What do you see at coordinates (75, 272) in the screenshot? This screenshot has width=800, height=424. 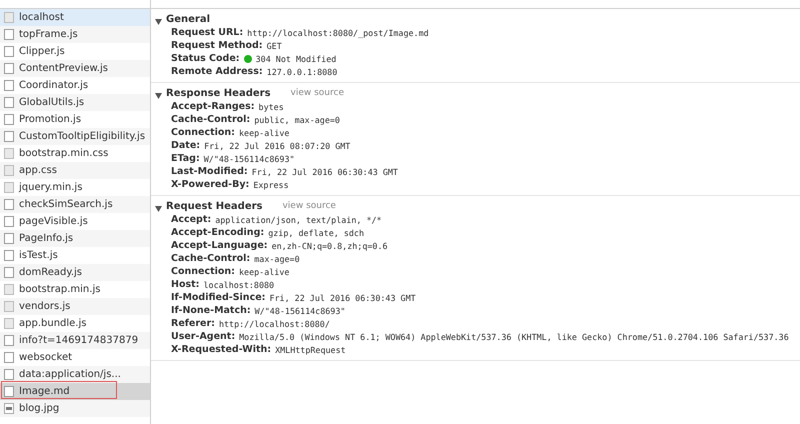 I see `request-row: domReady.js` at bounding box center [75, 272].